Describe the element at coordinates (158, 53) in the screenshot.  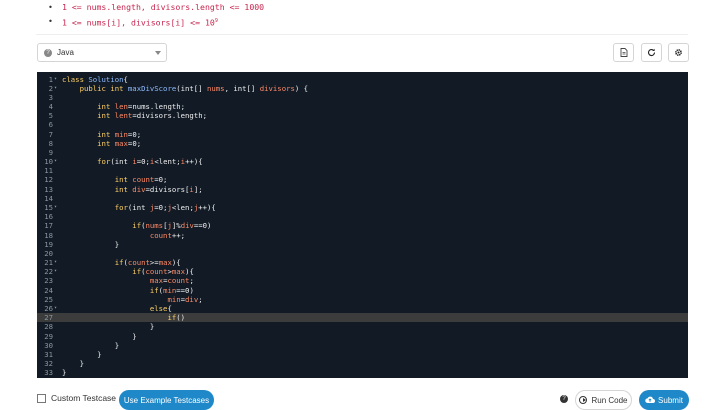
I see `chevron-down-icon` at that location.